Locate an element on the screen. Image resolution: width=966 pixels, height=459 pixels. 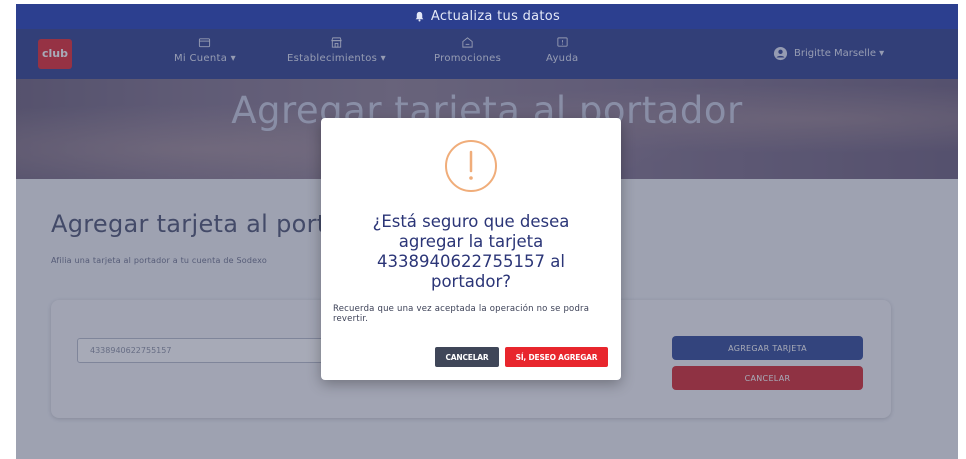
update-data-banner: Actualiza tus datos is located at coordinates (487, 16).